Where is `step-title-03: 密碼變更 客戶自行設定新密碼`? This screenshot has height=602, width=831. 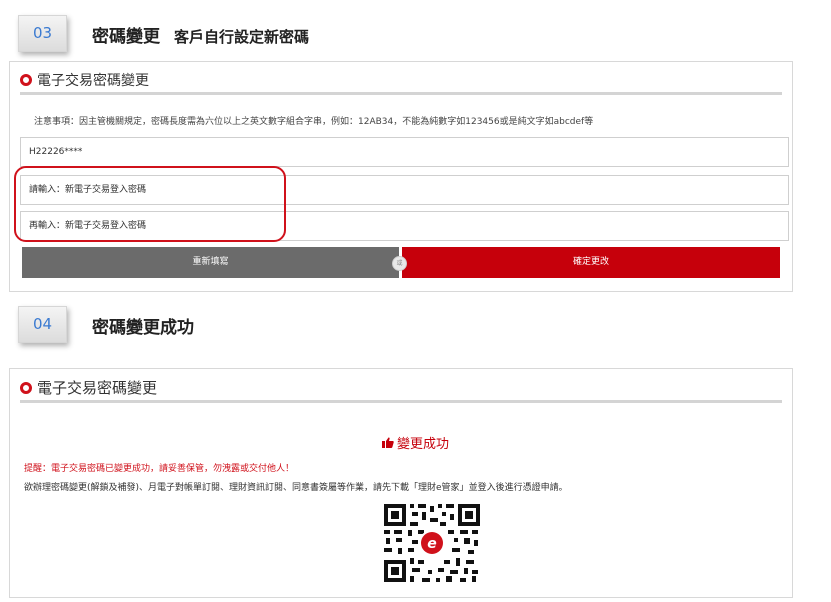 step-title-03: 密碼變更 客戶自行設定新密碼 is located at coordinates (200, 34).